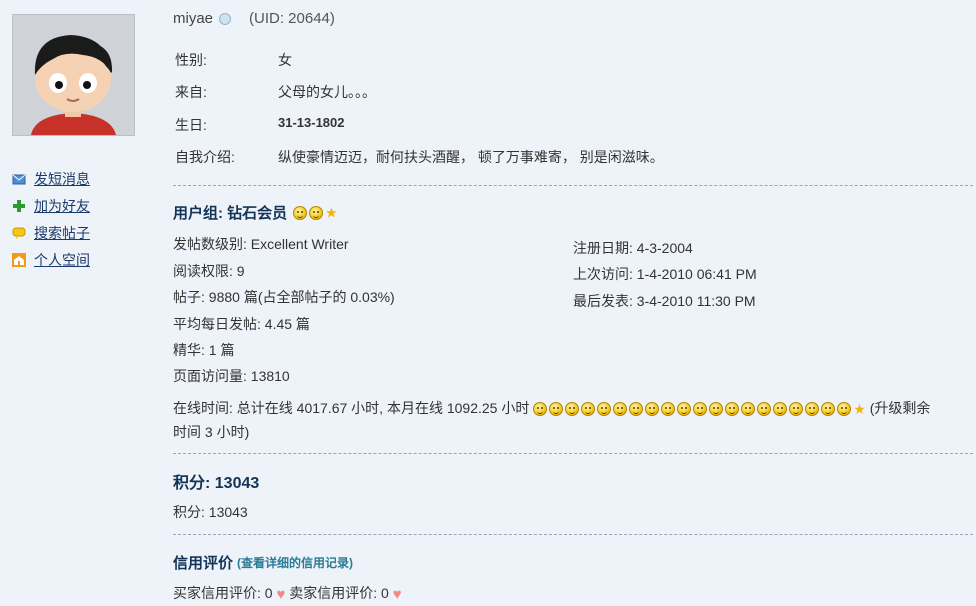  I want to click on envelope-icon, so click(19, 179).